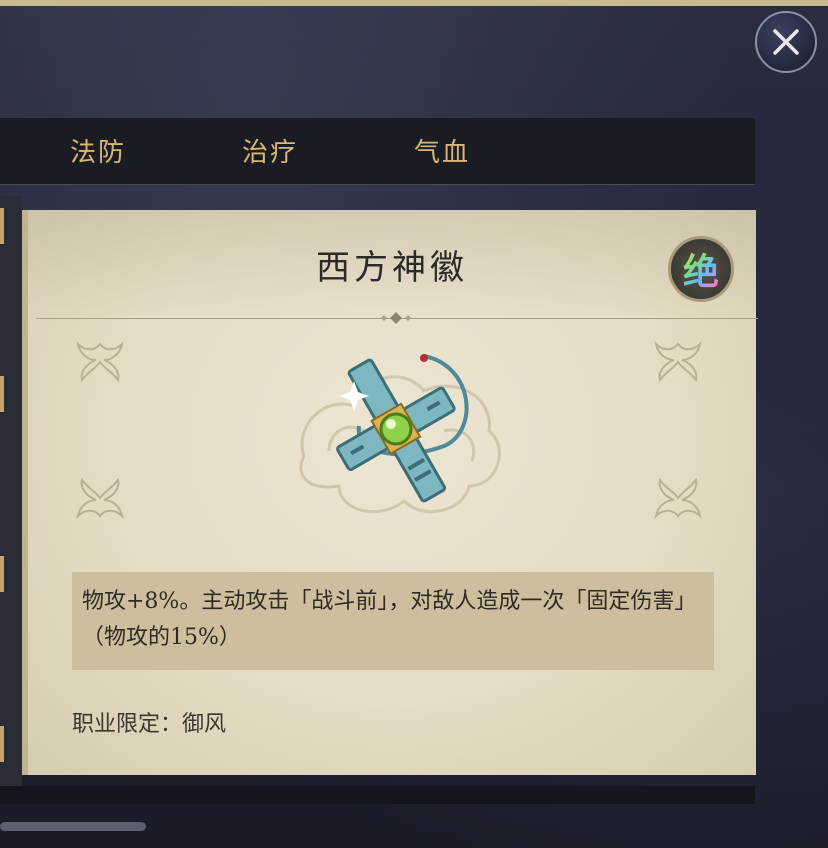  I want to click on class-restriction: 职业限定：御风, so click(149, 724).